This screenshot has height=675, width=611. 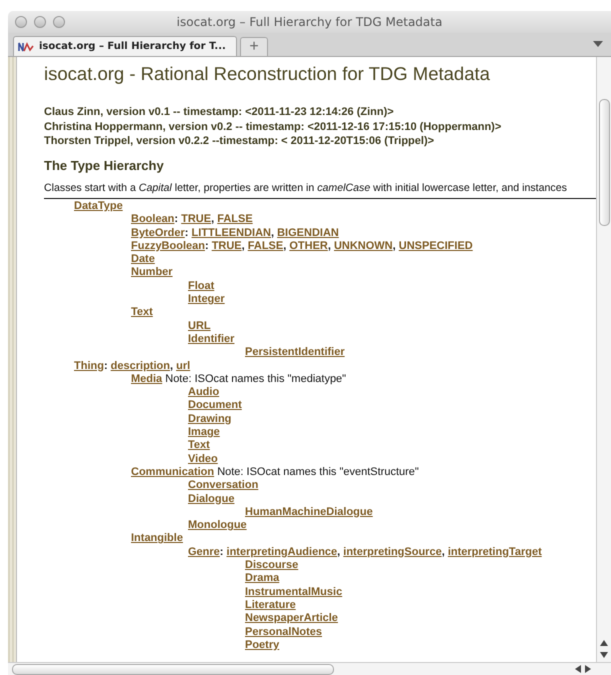 What do you see at coordinates (219, 112) in the screenshot?
I see `version-line: Claus Zinn, version v0.1 -- timestamp: <2011-11-23 12:14:26 (Zinn)>` at bounding box center [219, 112].